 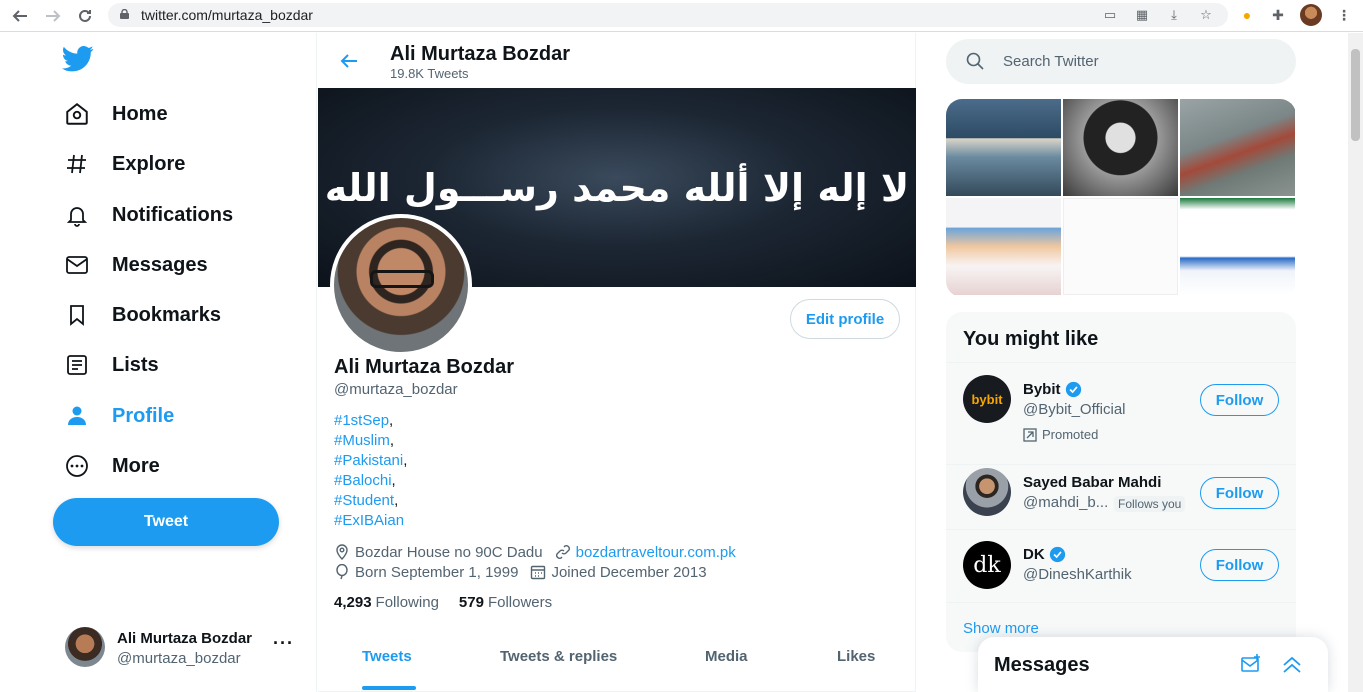 I want to click on account-switcher: Ali Murtaza Bozdar @murtaza_bozdar ···, so click(x=185, y=649).